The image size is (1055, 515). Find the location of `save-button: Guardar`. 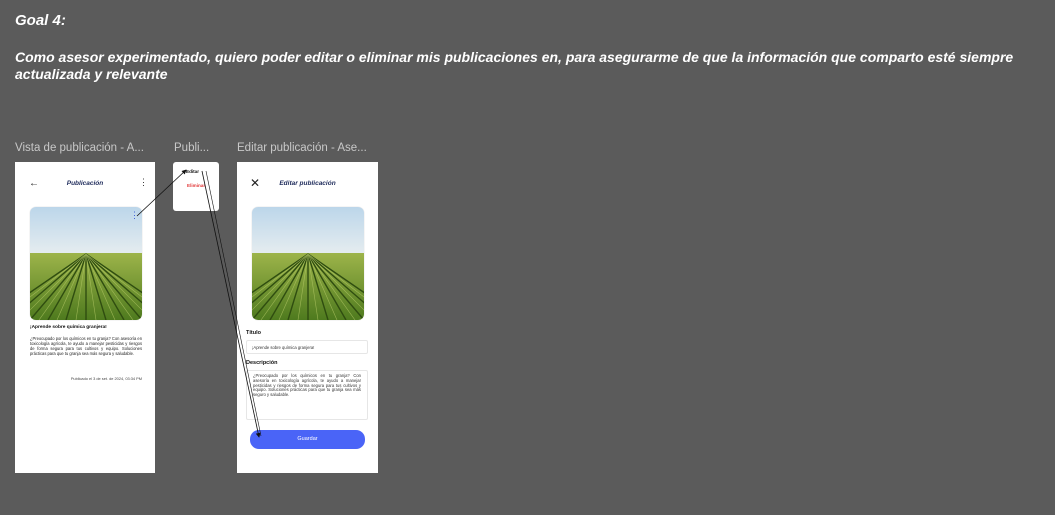

save-button: Guardar is located at coordinates (307, 439).